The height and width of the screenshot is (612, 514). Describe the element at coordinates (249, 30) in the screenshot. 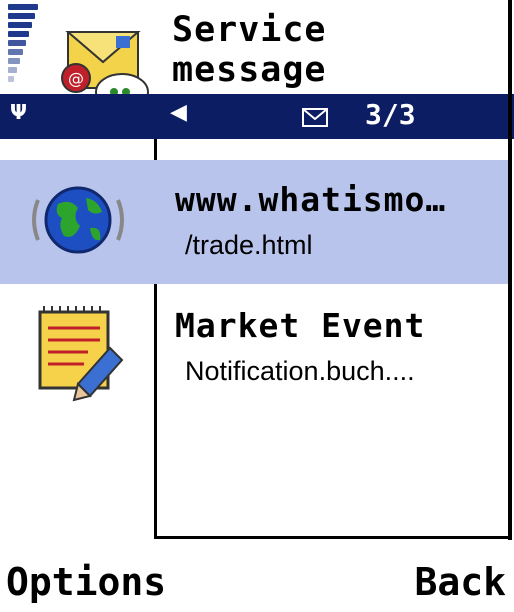

I see `title-line-1: Service` at that location.